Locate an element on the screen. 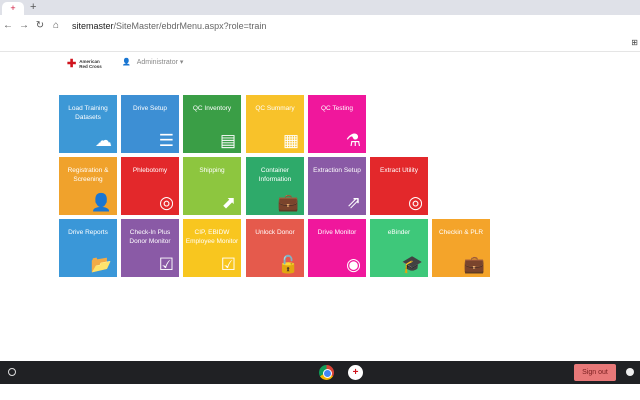 This screenshot has height=400, width=640. tile-icon: ⬈ is located at coordinates (228, 202).